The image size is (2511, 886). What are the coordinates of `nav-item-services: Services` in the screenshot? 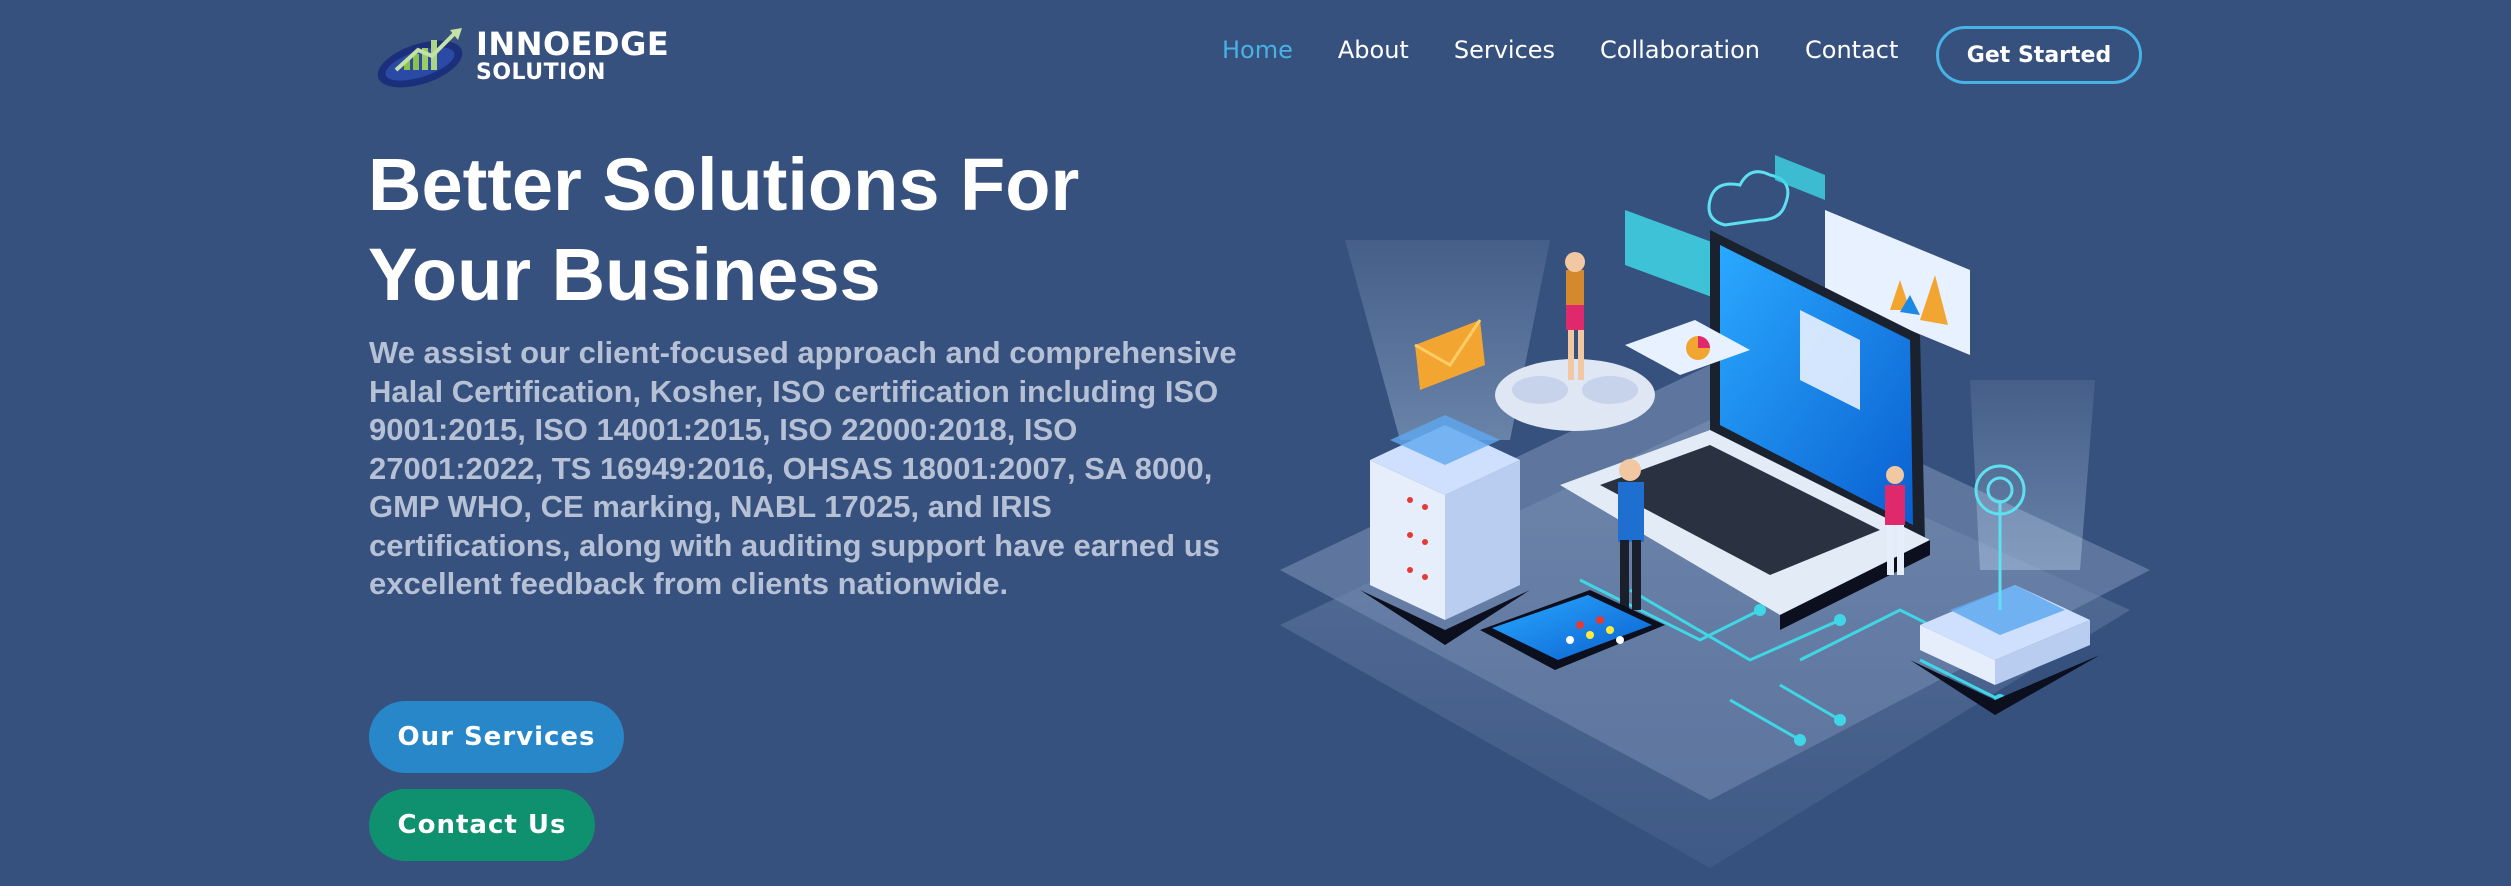 It's located at (1504, 50).